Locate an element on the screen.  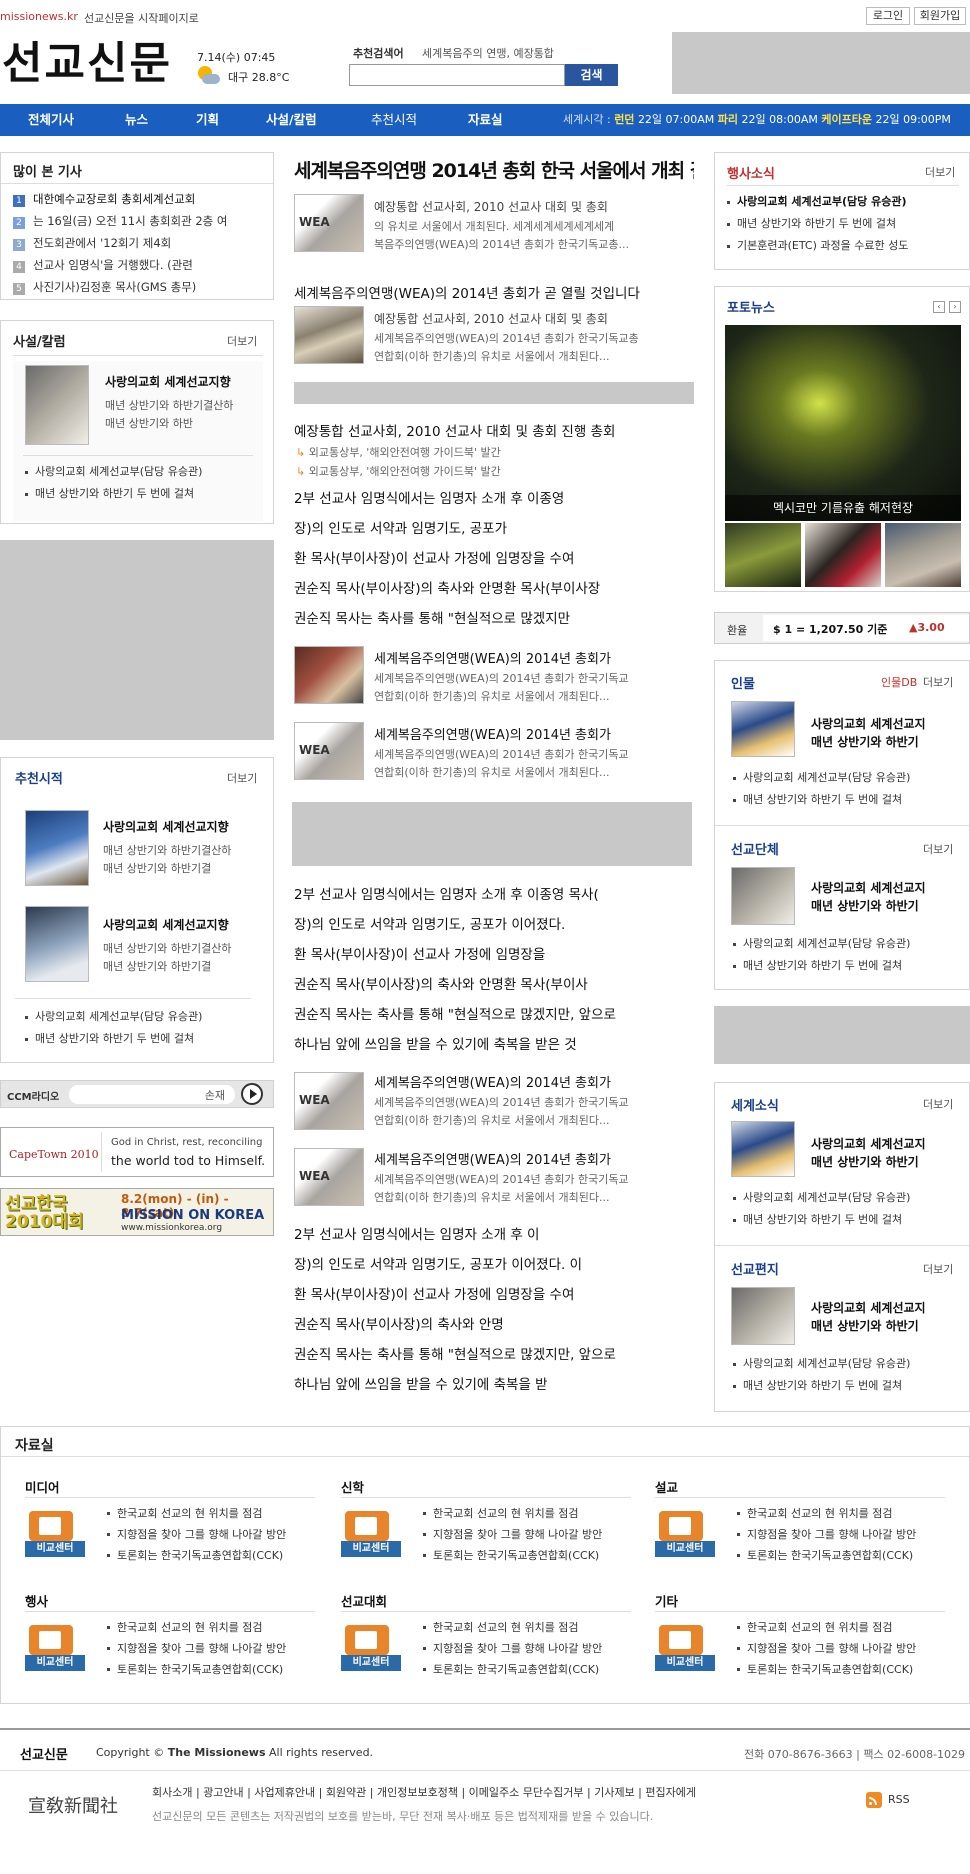
library-section-title: 행사 is located at coordinates (36, 1600).